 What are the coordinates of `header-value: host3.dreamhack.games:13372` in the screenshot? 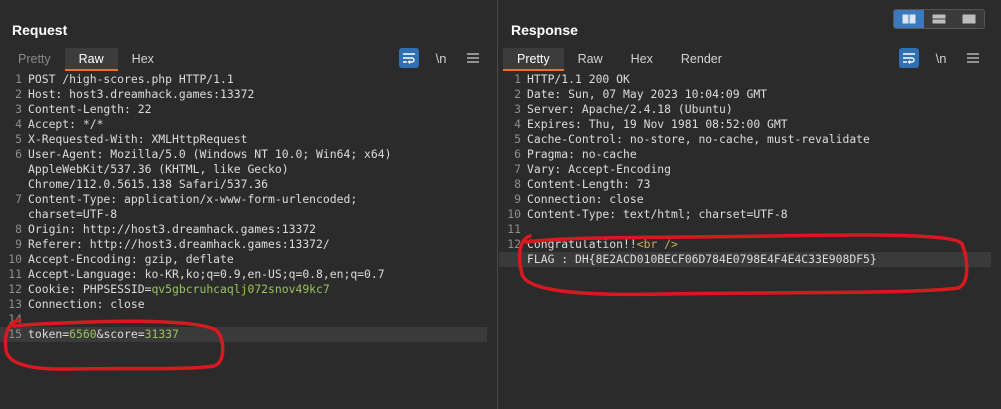 It's located at (162, 94).